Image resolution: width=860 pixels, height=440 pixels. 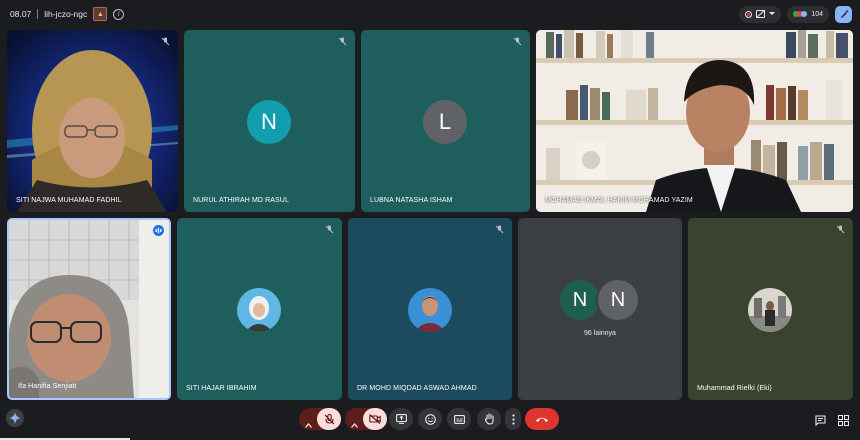 I want to click on participant-name: LUBNA NATASHA ISHAM, so click(x=411, y=200).